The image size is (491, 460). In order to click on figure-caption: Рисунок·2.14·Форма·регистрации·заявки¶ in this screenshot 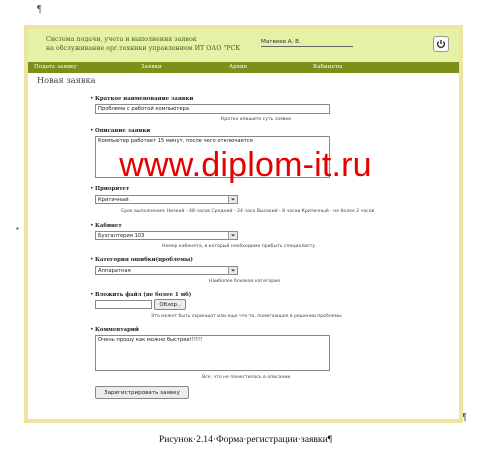, I will do `click(245, 439)`.